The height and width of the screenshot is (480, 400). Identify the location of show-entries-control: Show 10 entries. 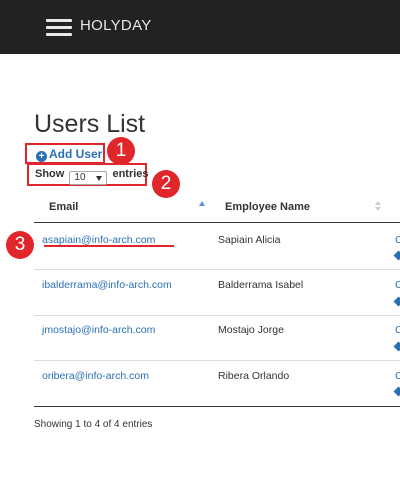
(88, 174).